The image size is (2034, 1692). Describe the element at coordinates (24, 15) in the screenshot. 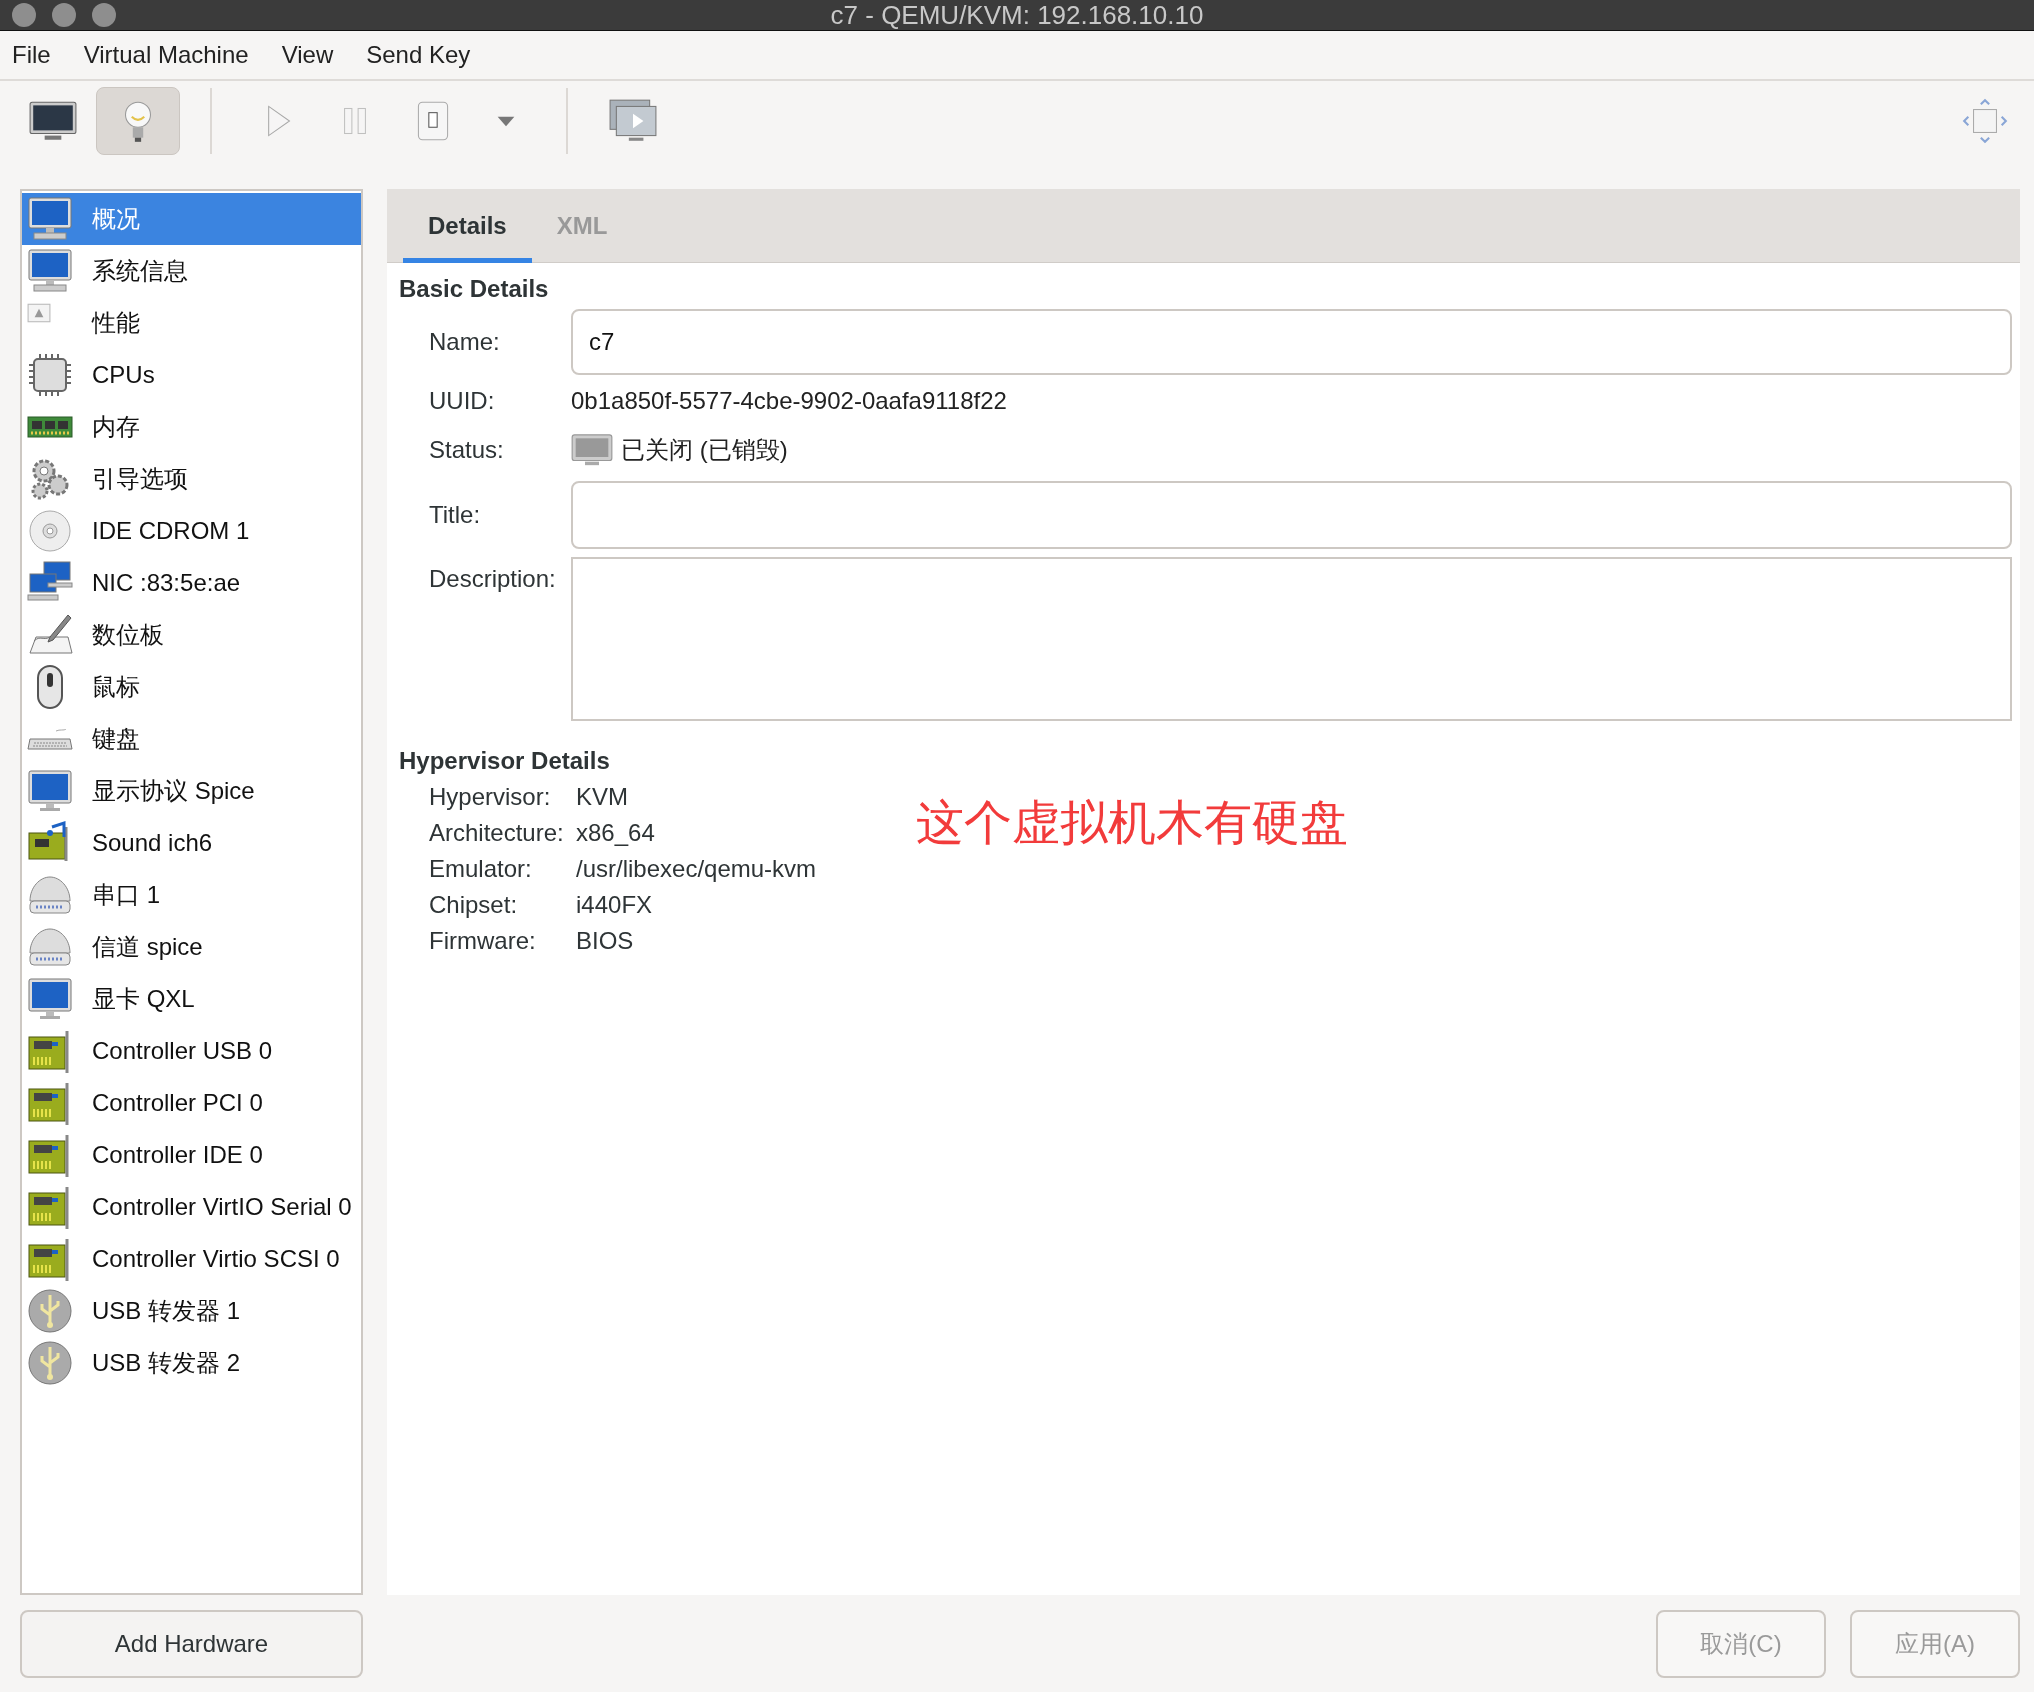

I see `close-window-dot` at that location.